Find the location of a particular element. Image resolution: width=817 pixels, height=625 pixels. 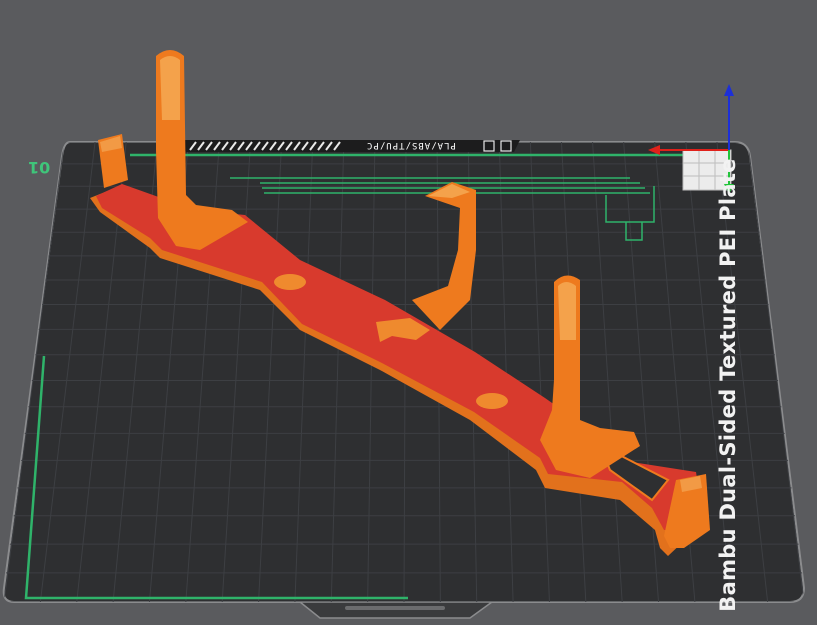

plate-number: 01 is located at coordinates (39, 167).